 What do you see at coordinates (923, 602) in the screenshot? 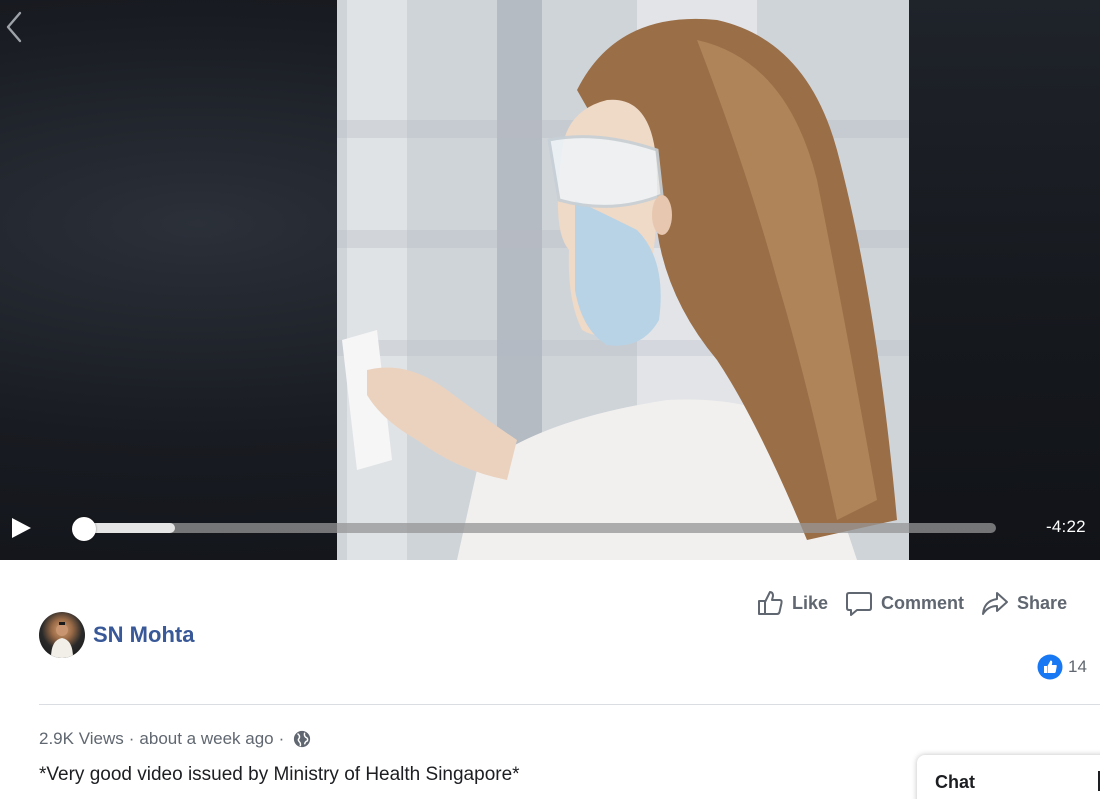
I see `comment-label: Comment` at bounding box center [923, 602].